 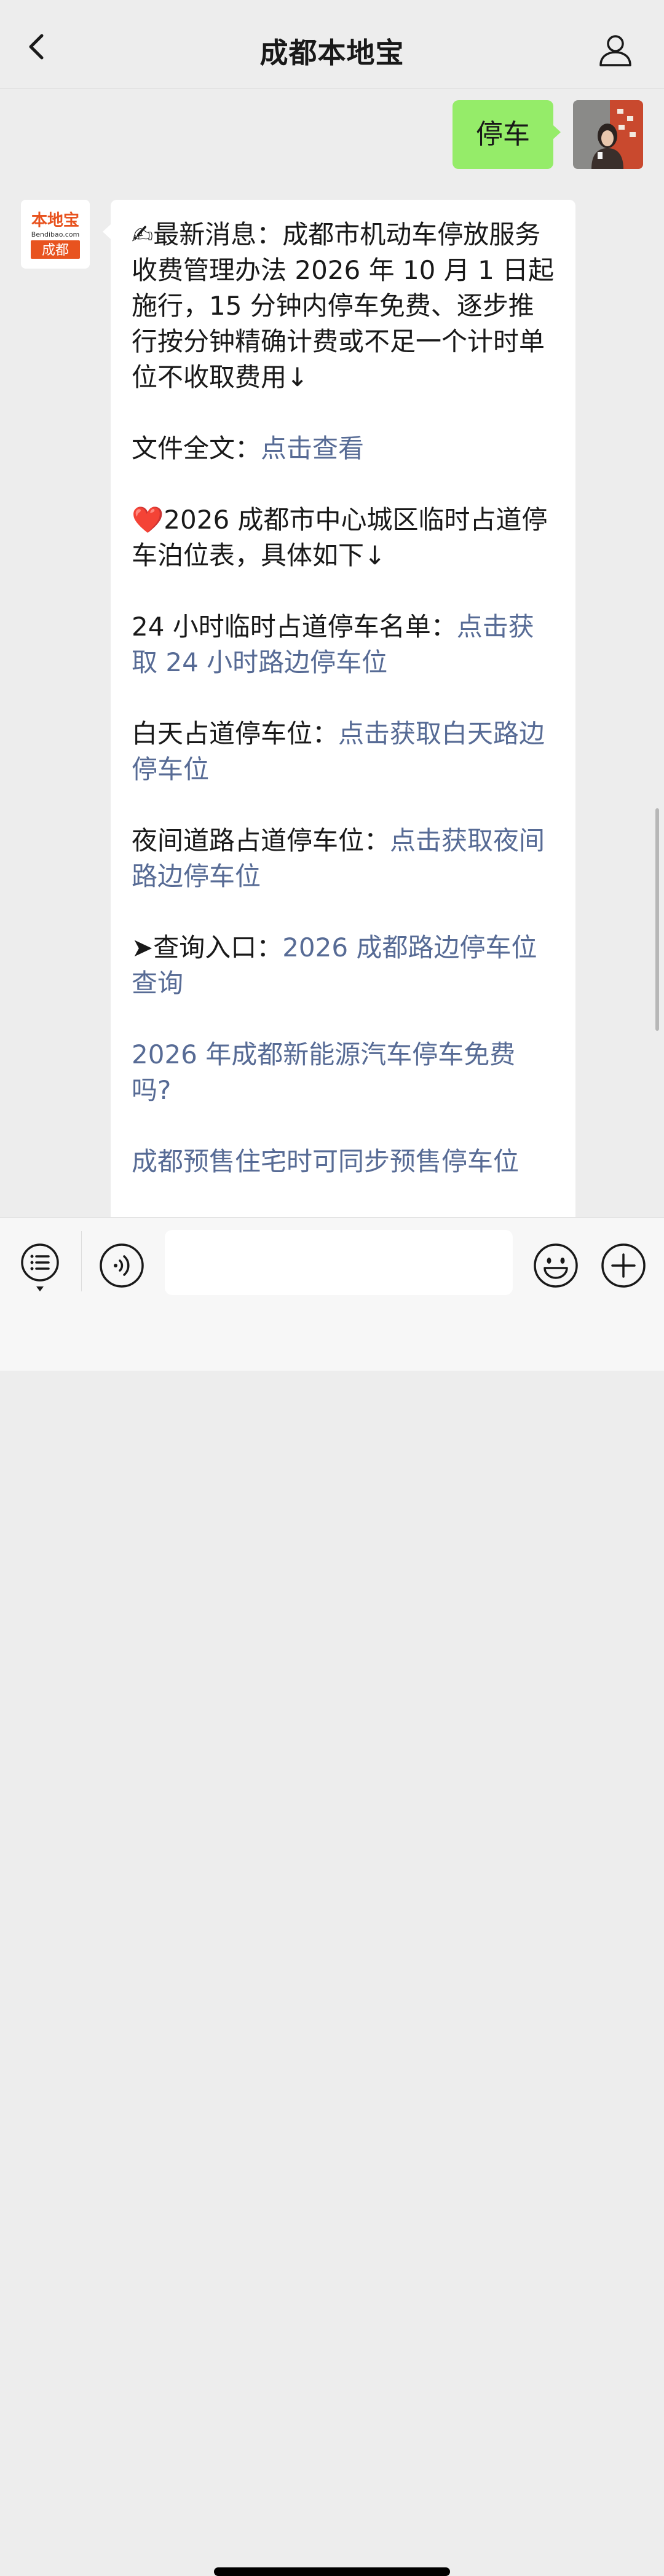 I want to click on svg-text: Bendibao.com, so click(x=55, y=234).